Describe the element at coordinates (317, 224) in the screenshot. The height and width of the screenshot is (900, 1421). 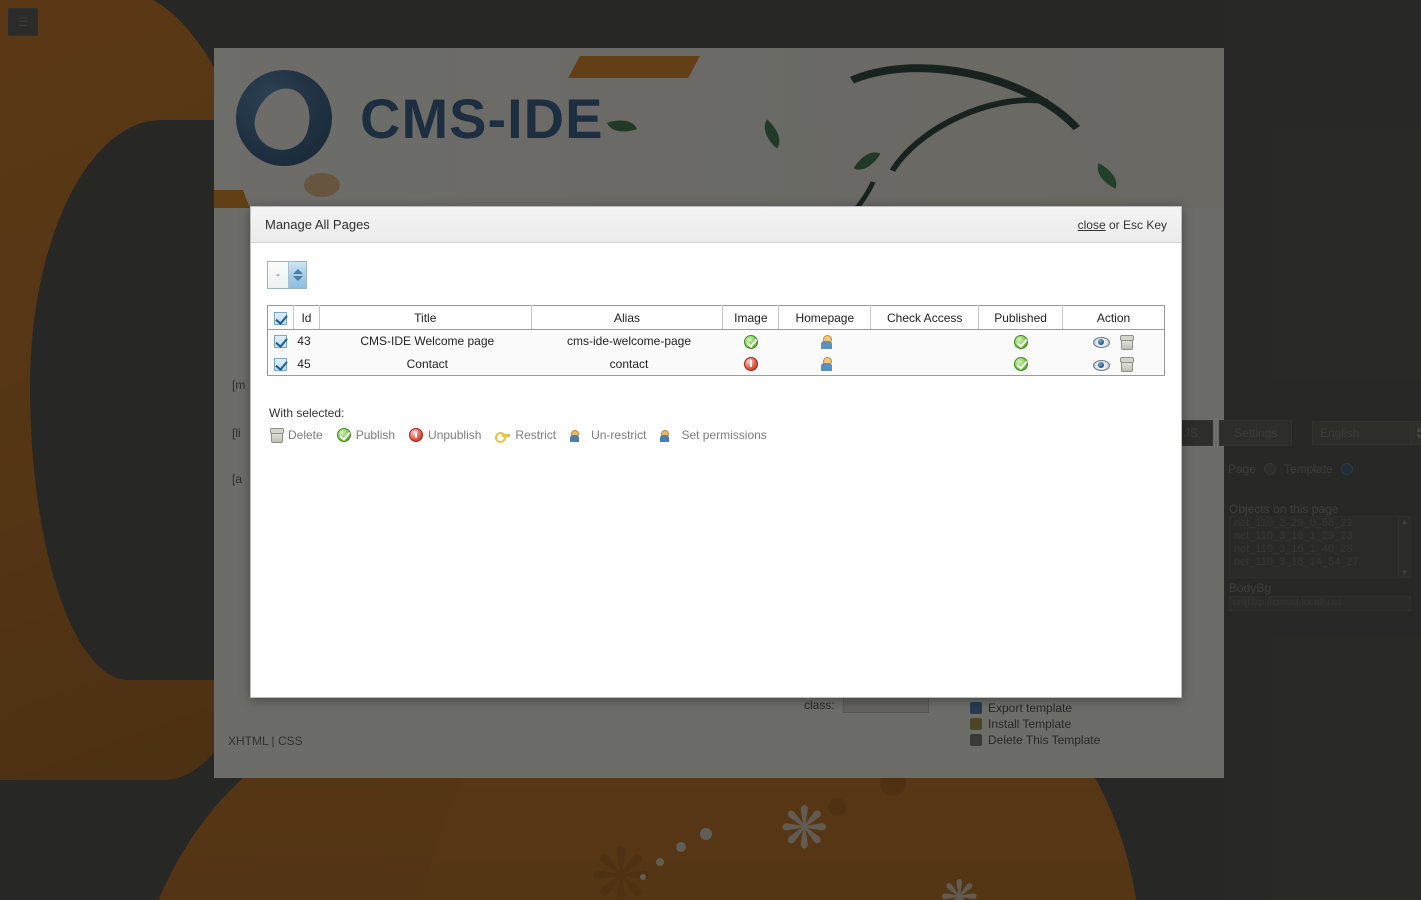
I see `modal-title: Manage All Pages` at that location.